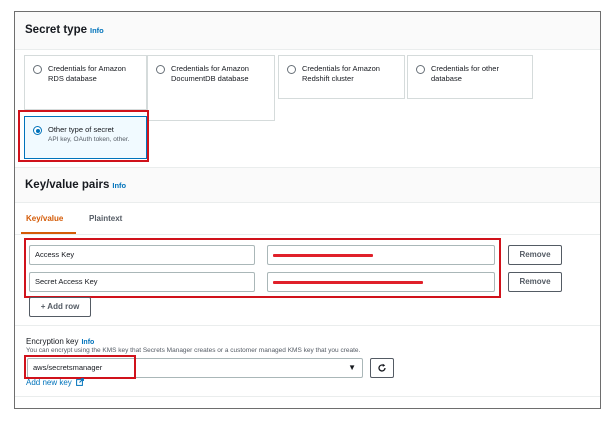 This screenshot has width=614, height=423. I want to click on add-new-key-link: Add new key, so click(55, 382).